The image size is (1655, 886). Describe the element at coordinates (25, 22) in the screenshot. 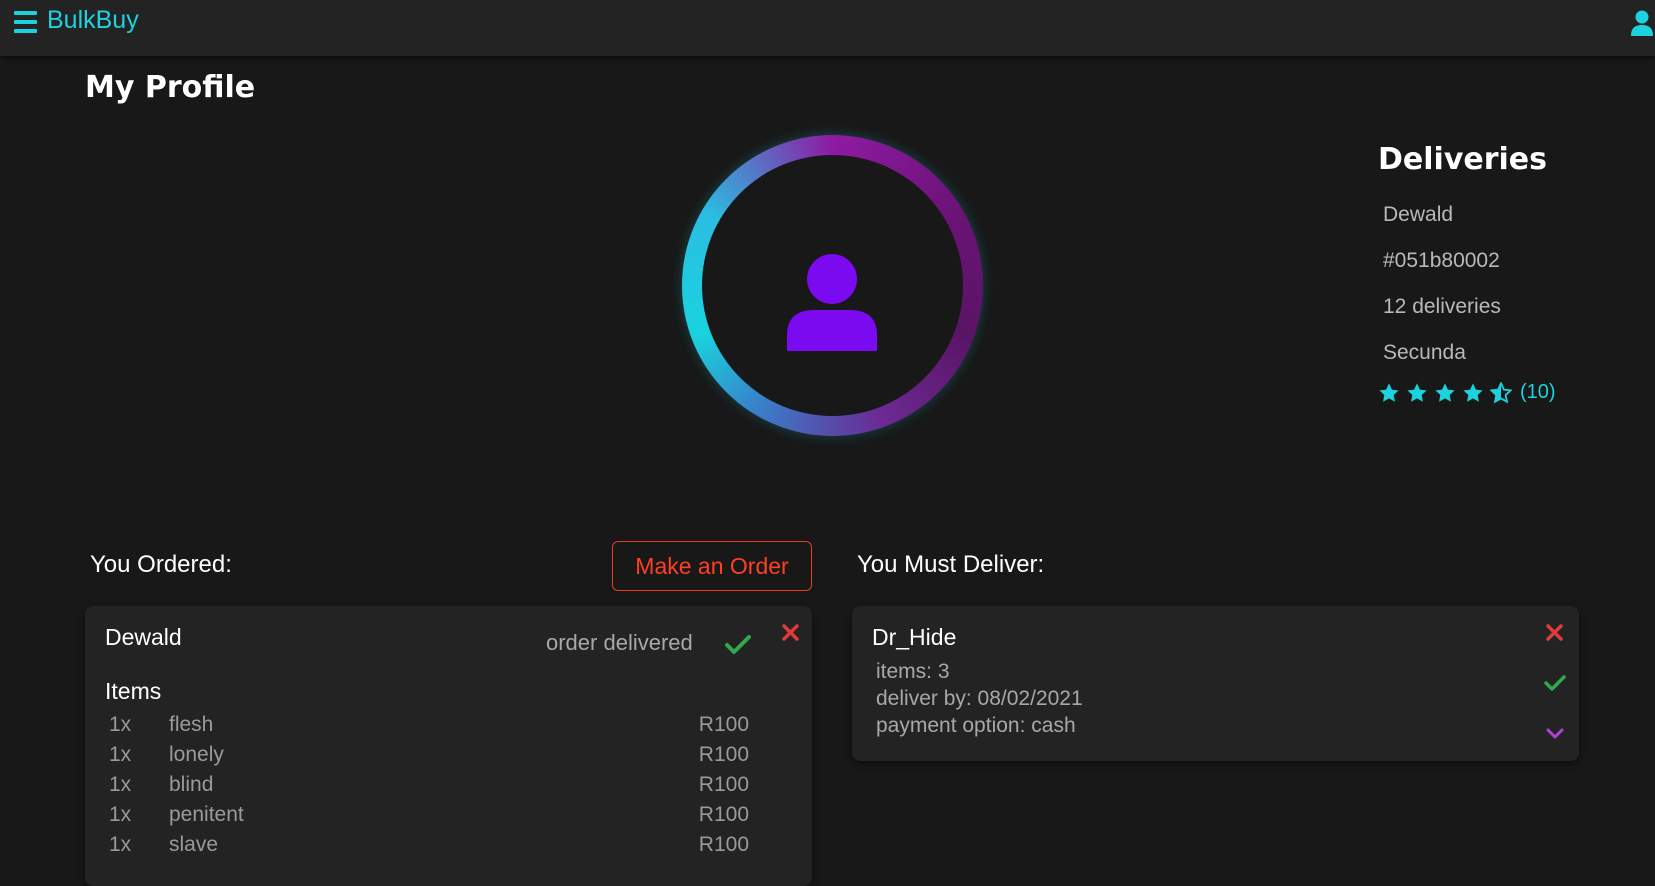

I see `menu-icon` at that location.